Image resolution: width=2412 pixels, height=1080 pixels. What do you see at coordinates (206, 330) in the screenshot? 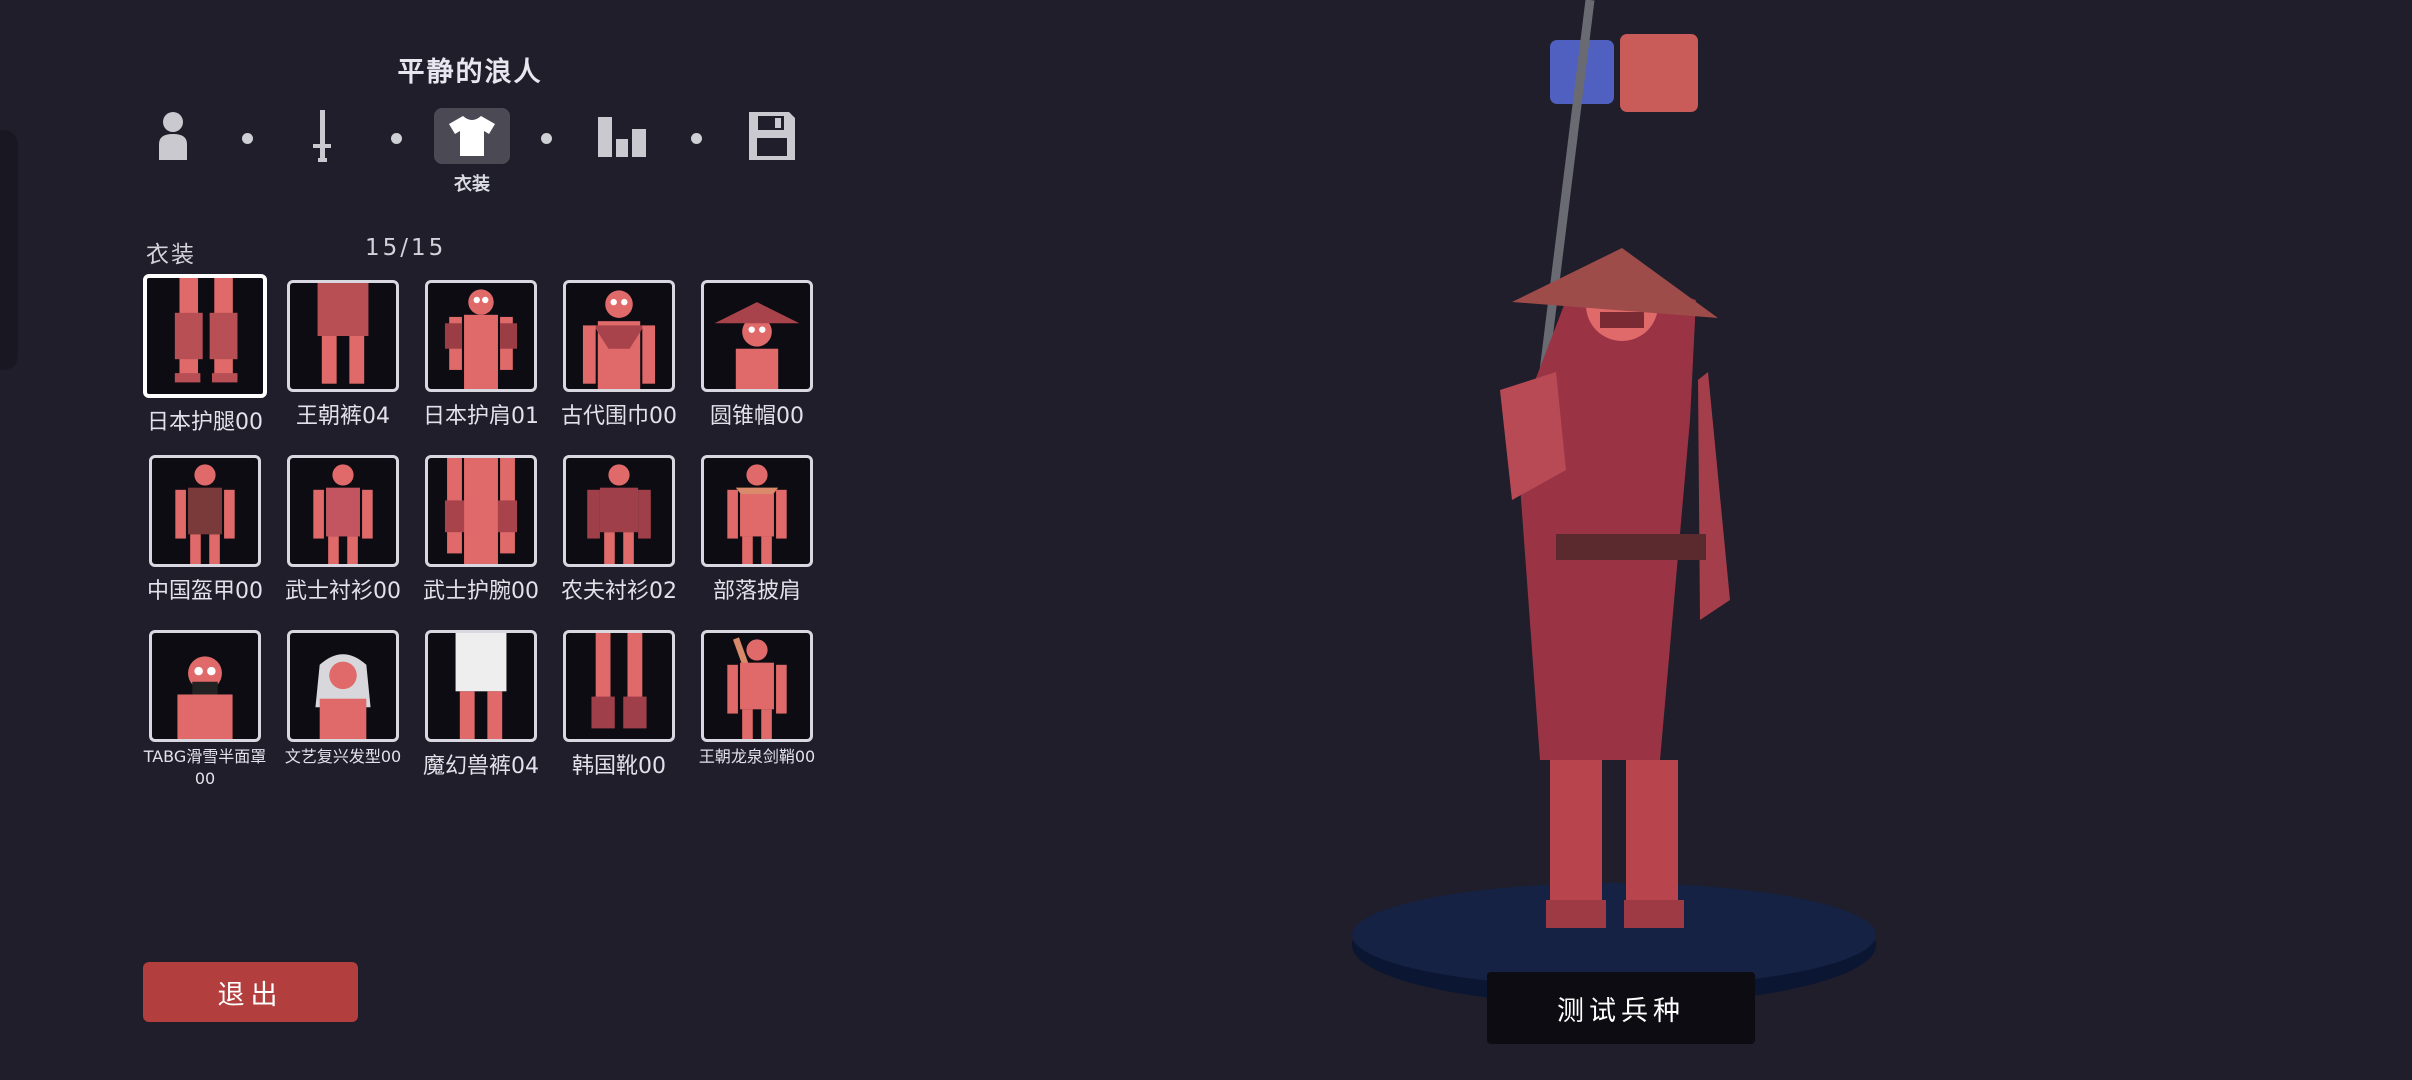
I see `leg-guard-thumbnail` at bounding box center [206, 330].